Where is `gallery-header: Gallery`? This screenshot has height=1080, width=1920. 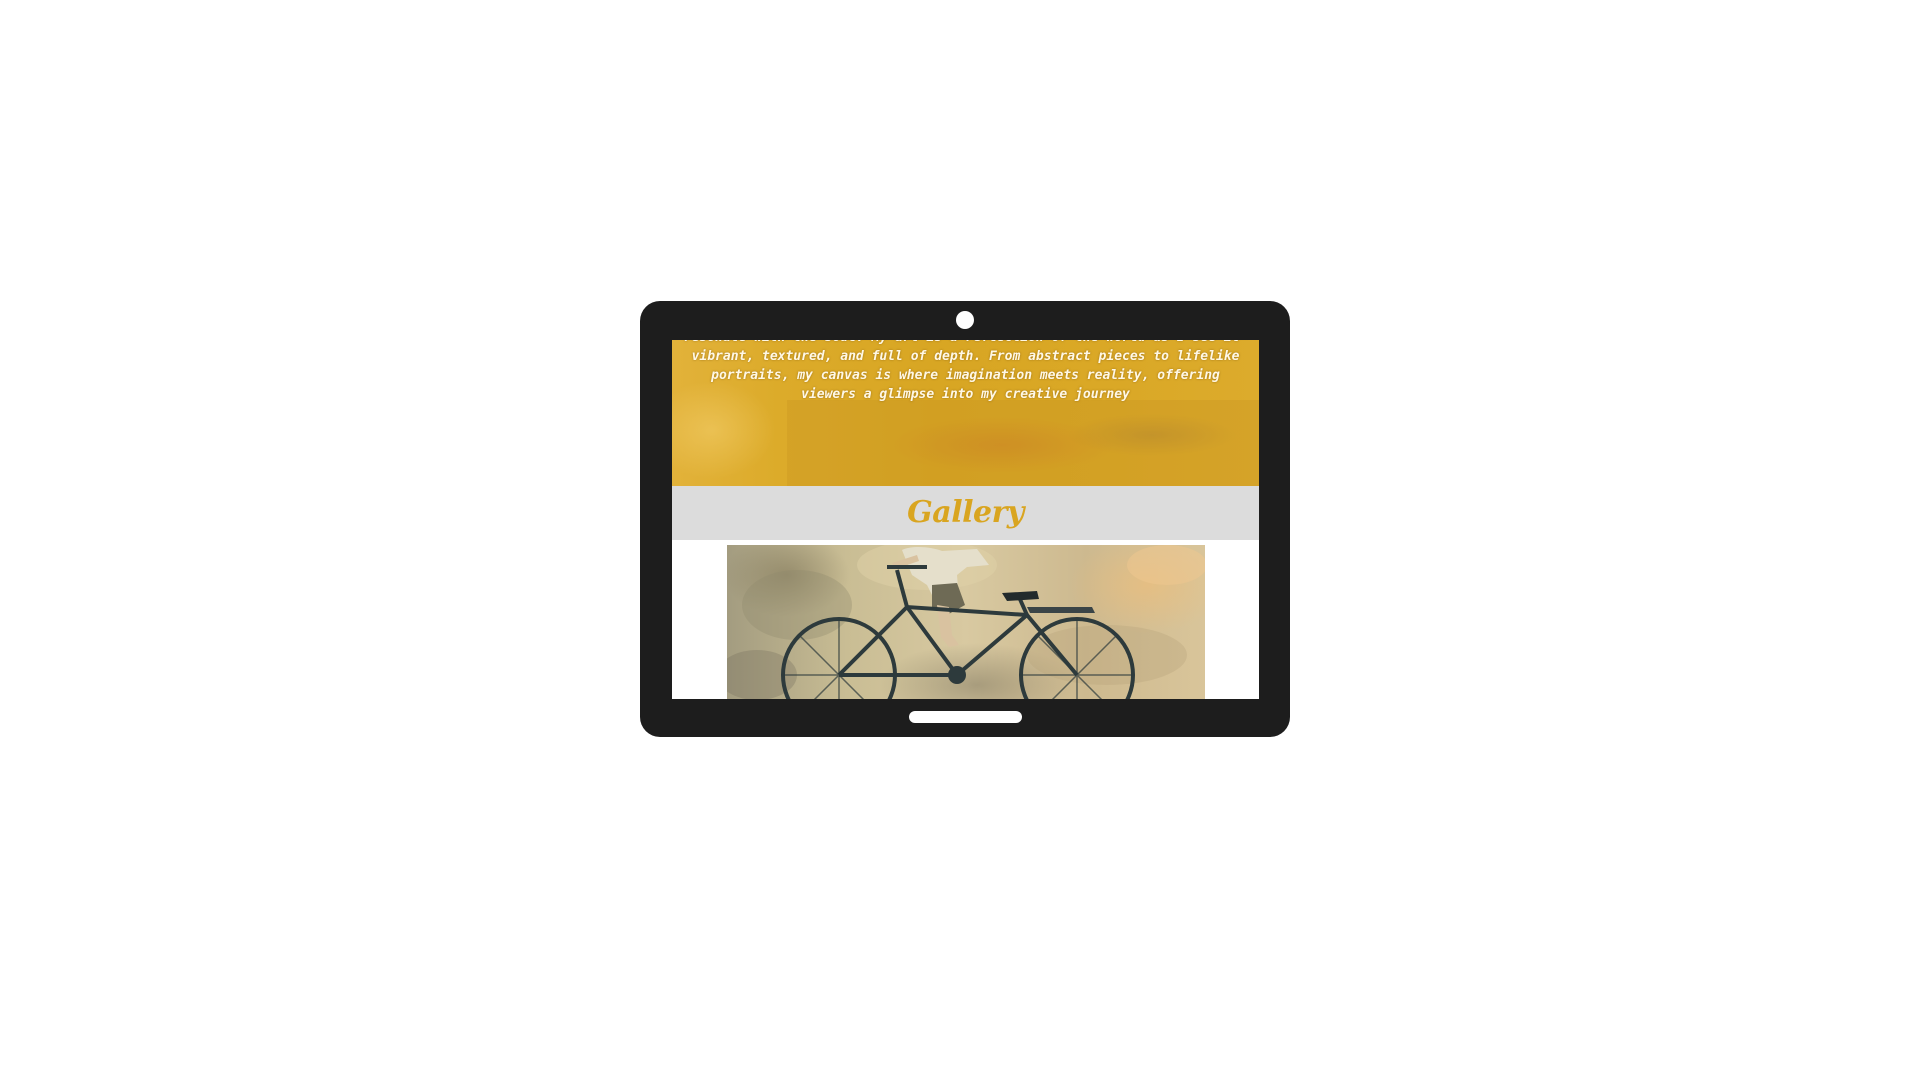
gallery-header: Gallery is located at coordinates (965, 513).